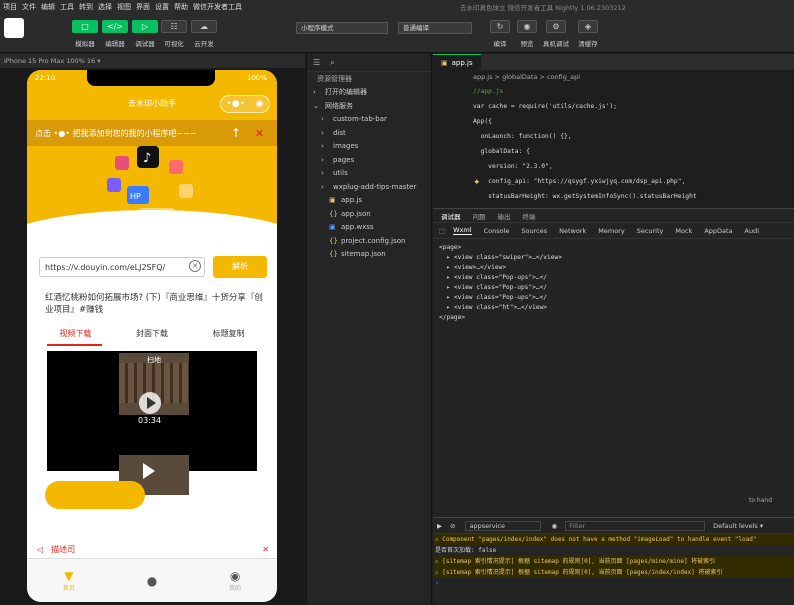 The image size is (794, 605). What do you see at coordinates (462, 230) in the screenshot?
I see `tab-wxml: Wxml` at bounding box center [462, 230].